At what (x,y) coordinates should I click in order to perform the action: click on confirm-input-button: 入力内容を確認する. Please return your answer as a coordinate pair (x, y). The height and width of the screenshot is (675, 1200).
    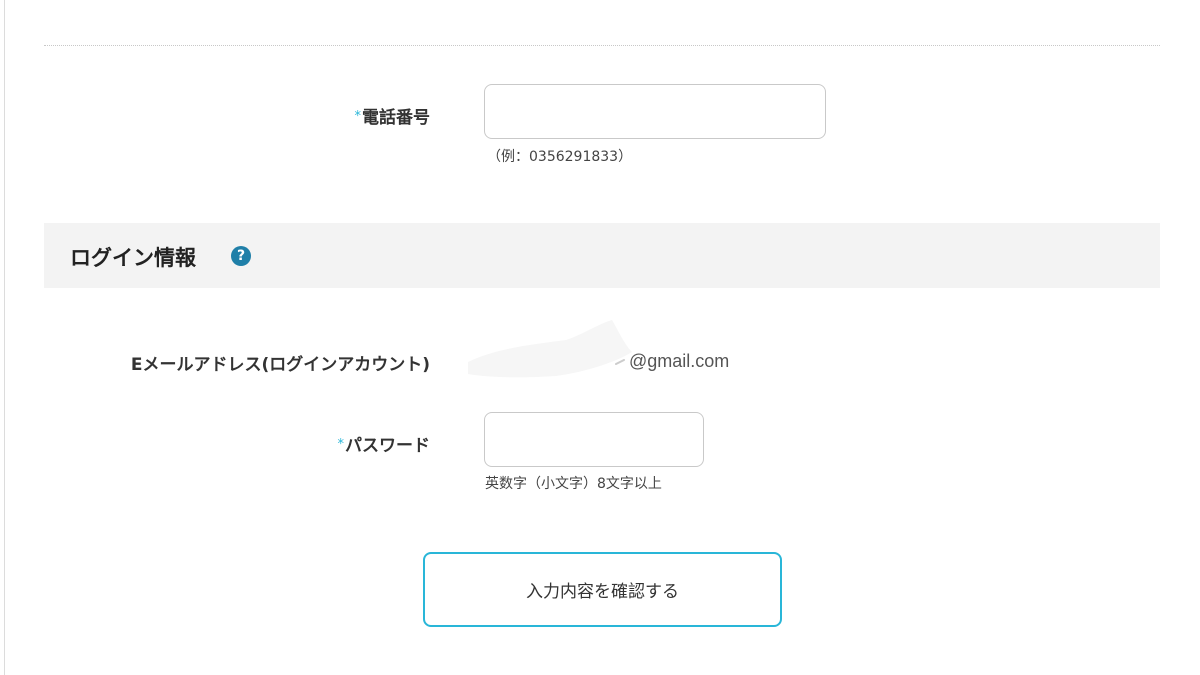
    Looking at the image, I should click on (602, 589).